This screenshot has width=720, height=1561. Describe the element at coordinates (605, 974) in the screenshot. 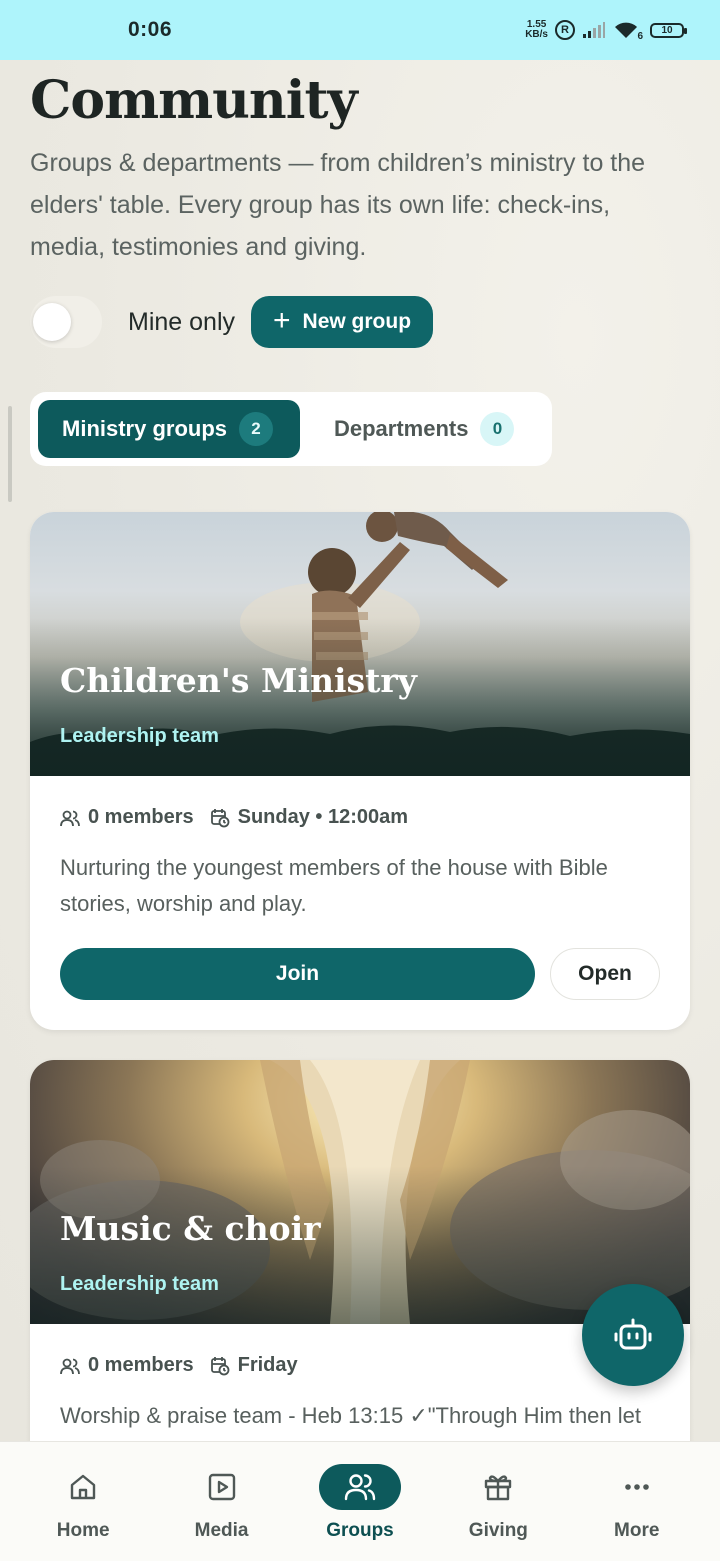

I see `open-button: Open` at that location.